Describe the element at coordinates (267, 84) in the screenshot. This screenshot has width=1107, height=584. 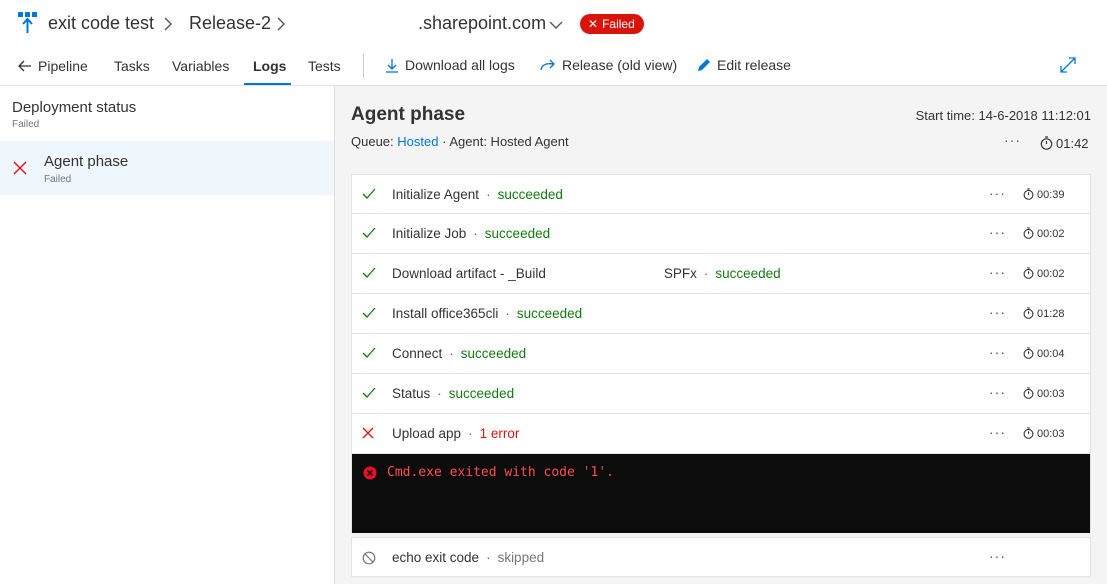
I see `active-tab-indicator` at that location.